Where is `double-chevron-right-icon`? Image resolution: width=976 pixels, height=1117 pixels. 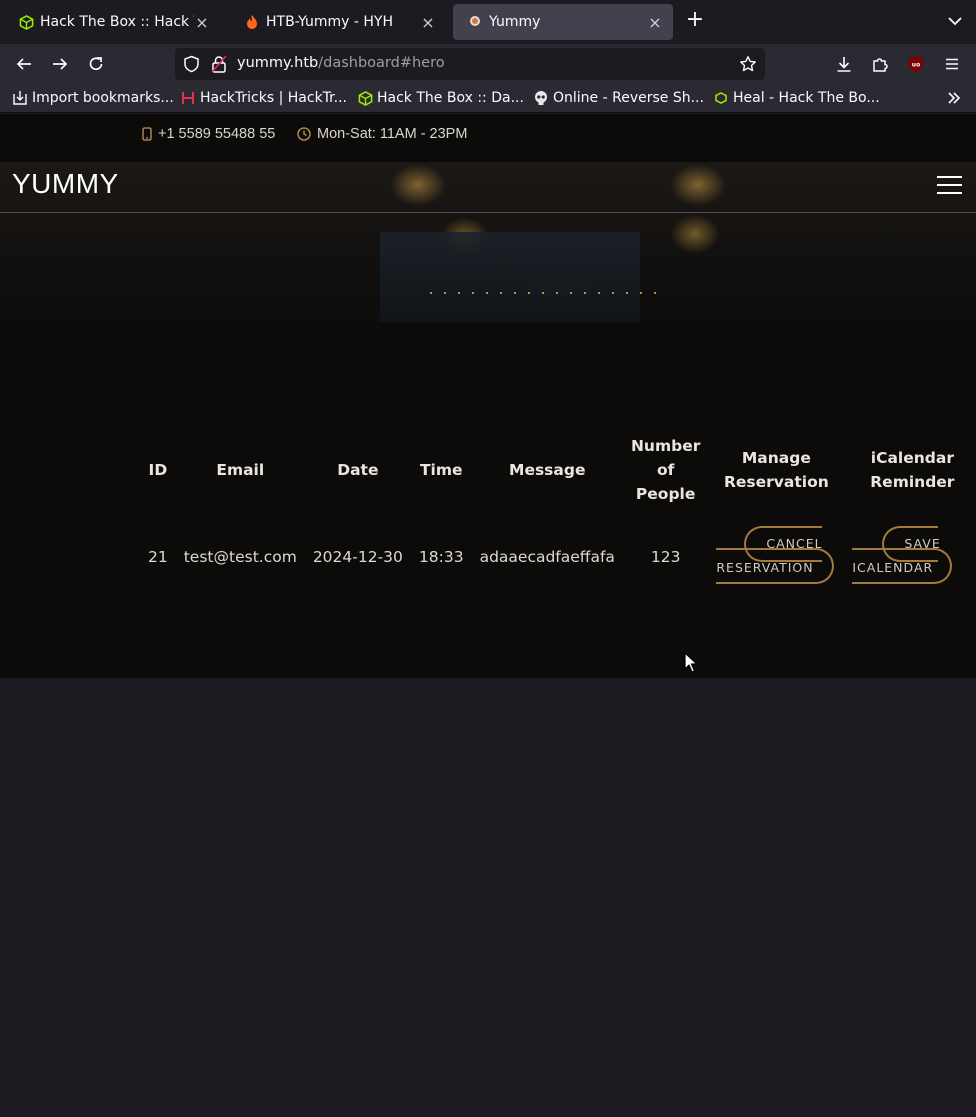
double-chevron-right-icon is located at coordinates (954, 98).